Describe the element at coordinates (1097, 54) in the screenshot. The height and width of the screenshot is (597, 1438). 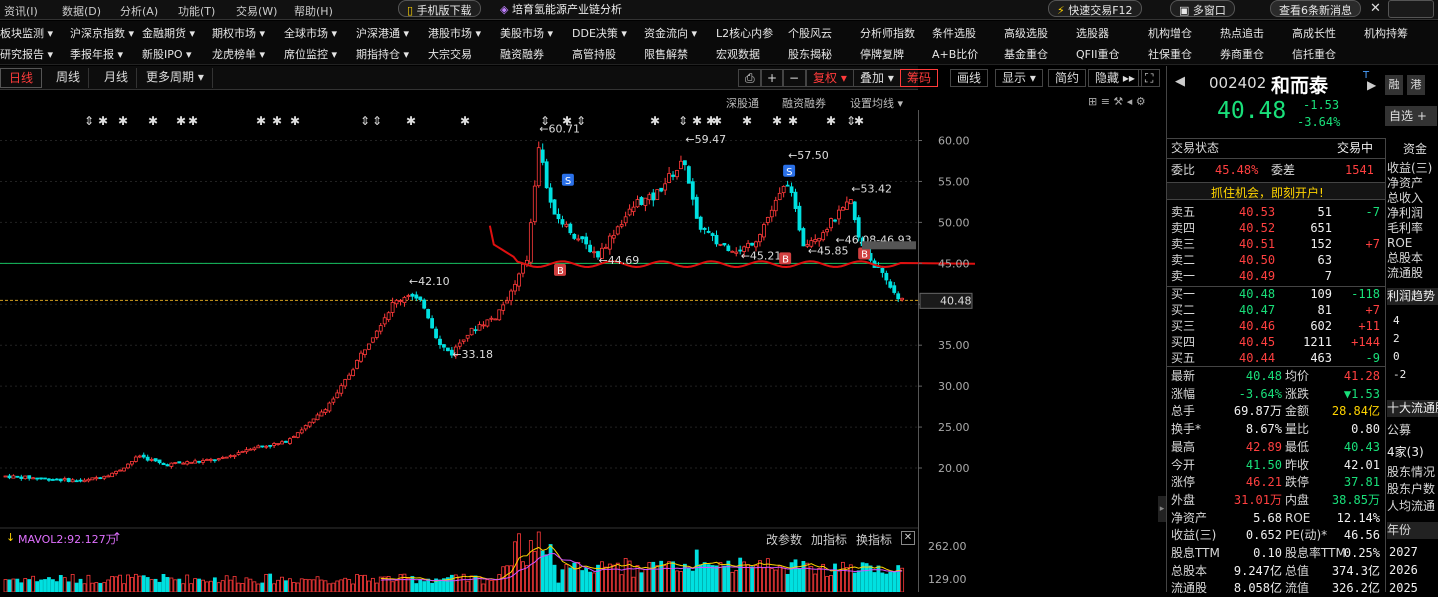
I see `nav-item-r2-15: QFII重仓` at that location.